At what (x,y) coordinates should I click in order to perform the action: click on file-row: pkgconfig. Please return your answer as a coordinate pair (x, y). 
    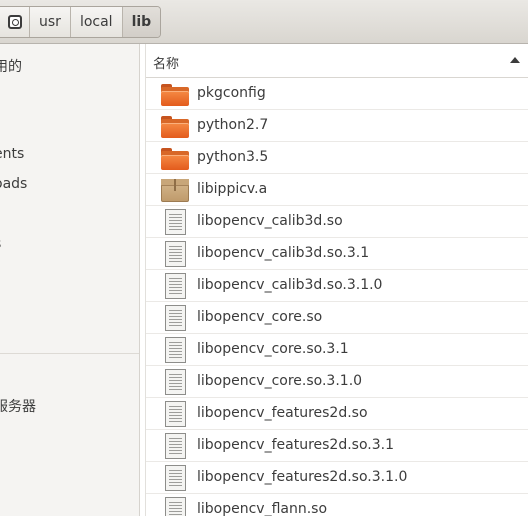
    Looking at the image, I should click on (337, 94).